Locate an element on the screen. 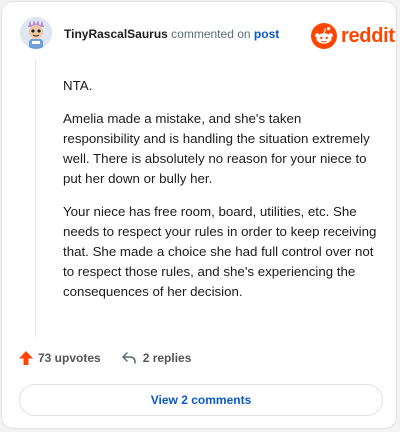  upvote-count: 73 upvotes is located at coordinates (69, 358).